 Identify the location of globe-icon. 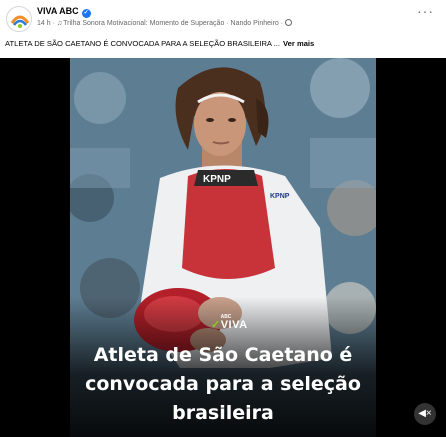
(289, 22).